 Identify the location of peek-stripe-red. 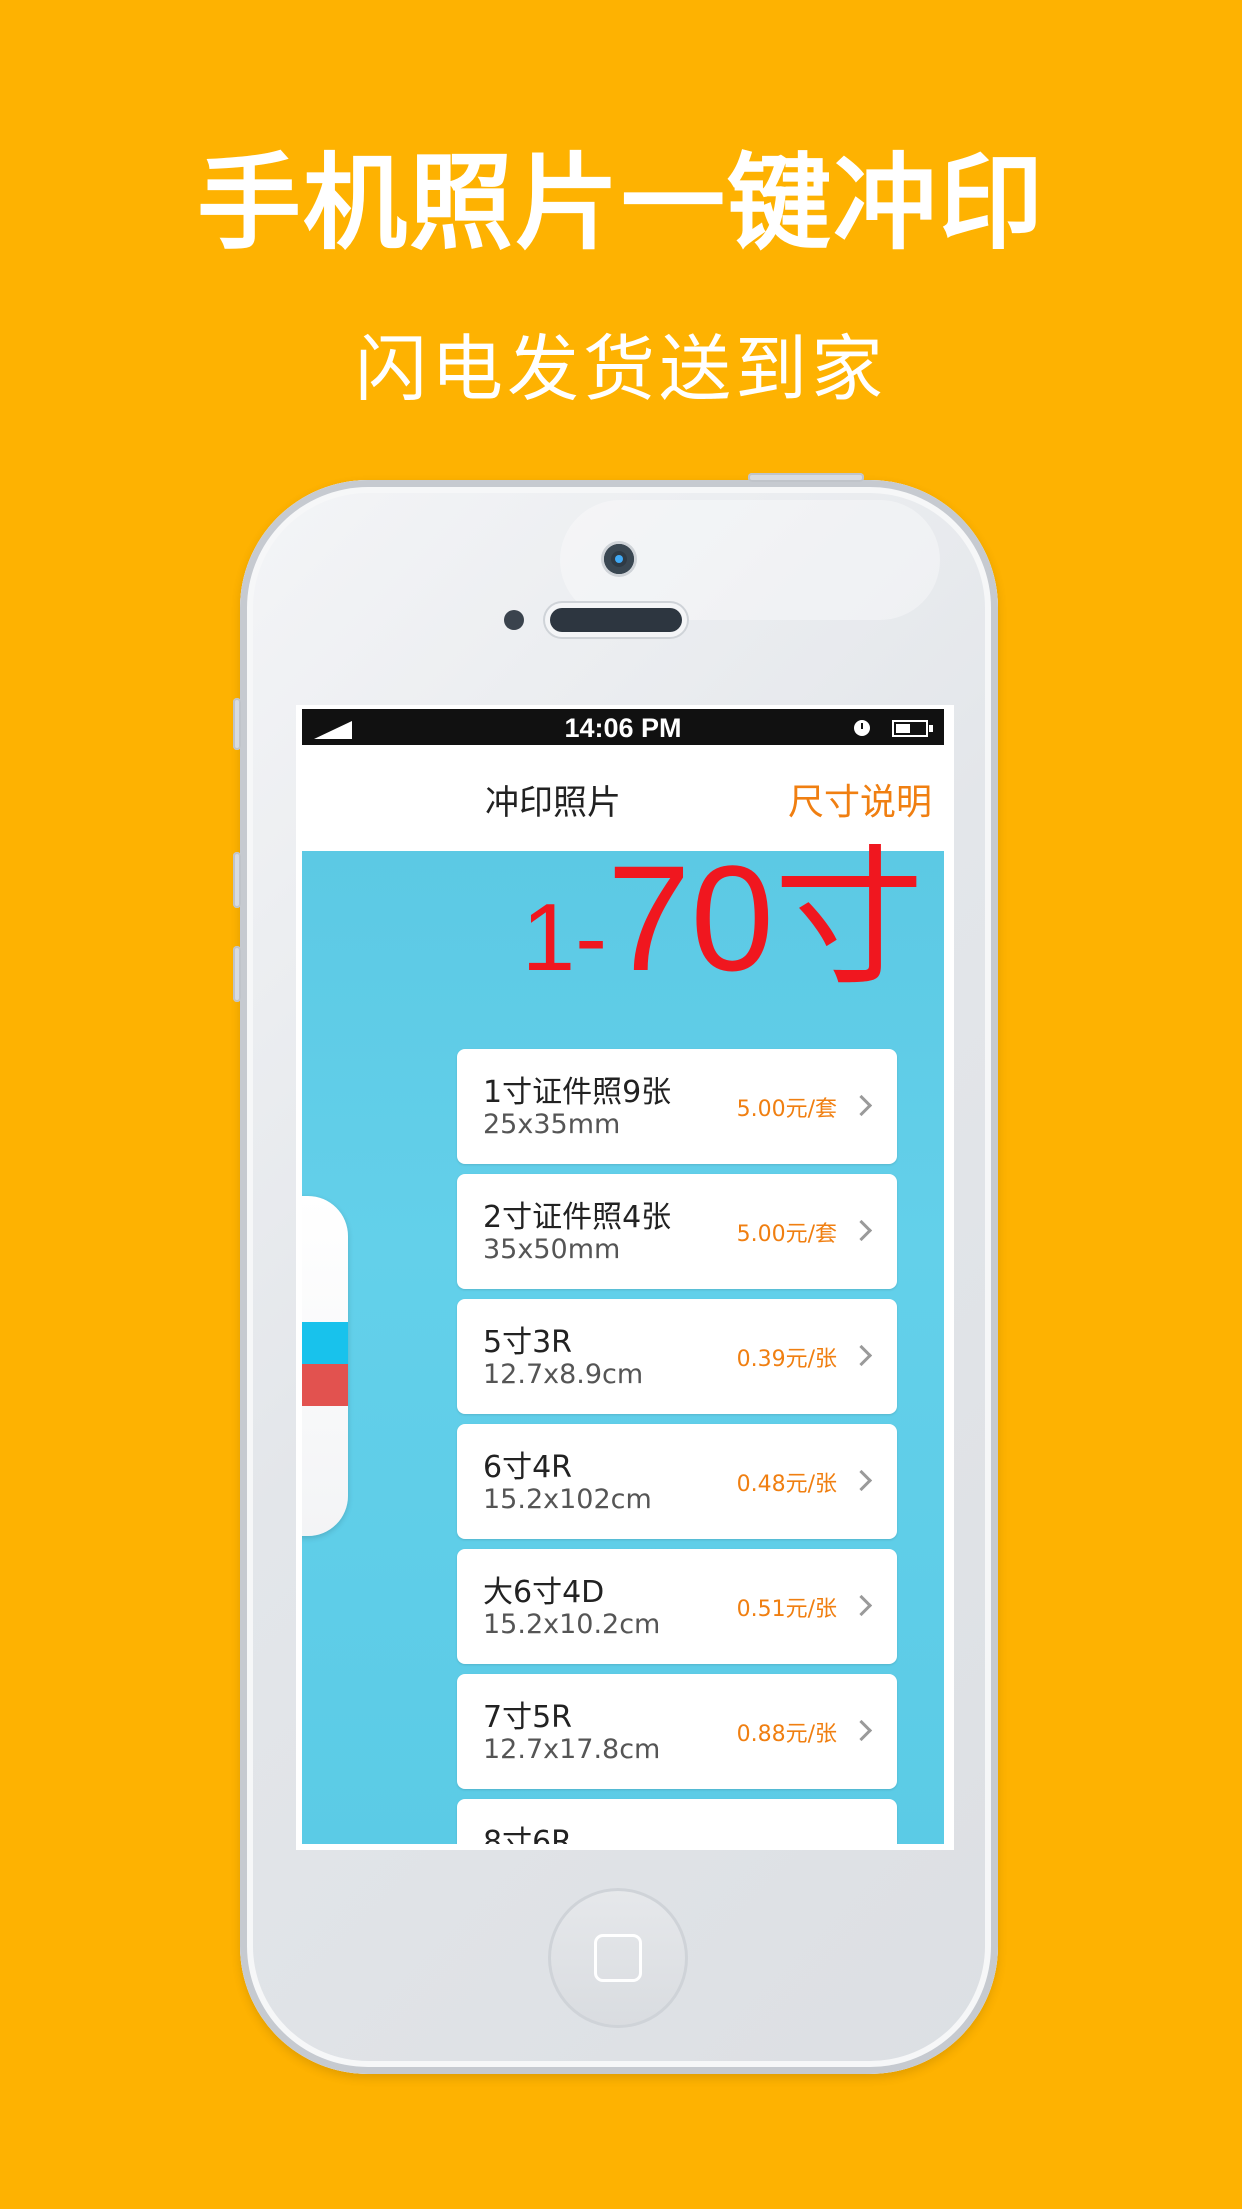
(325, 1385).